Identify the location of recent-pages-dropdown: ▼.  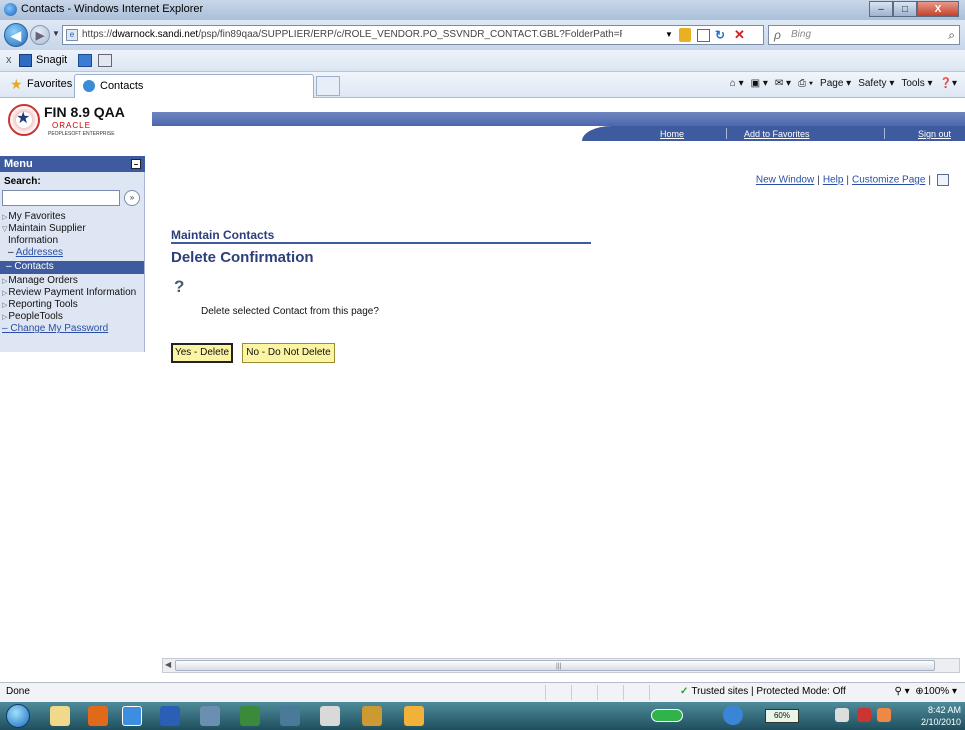
(56, 33).